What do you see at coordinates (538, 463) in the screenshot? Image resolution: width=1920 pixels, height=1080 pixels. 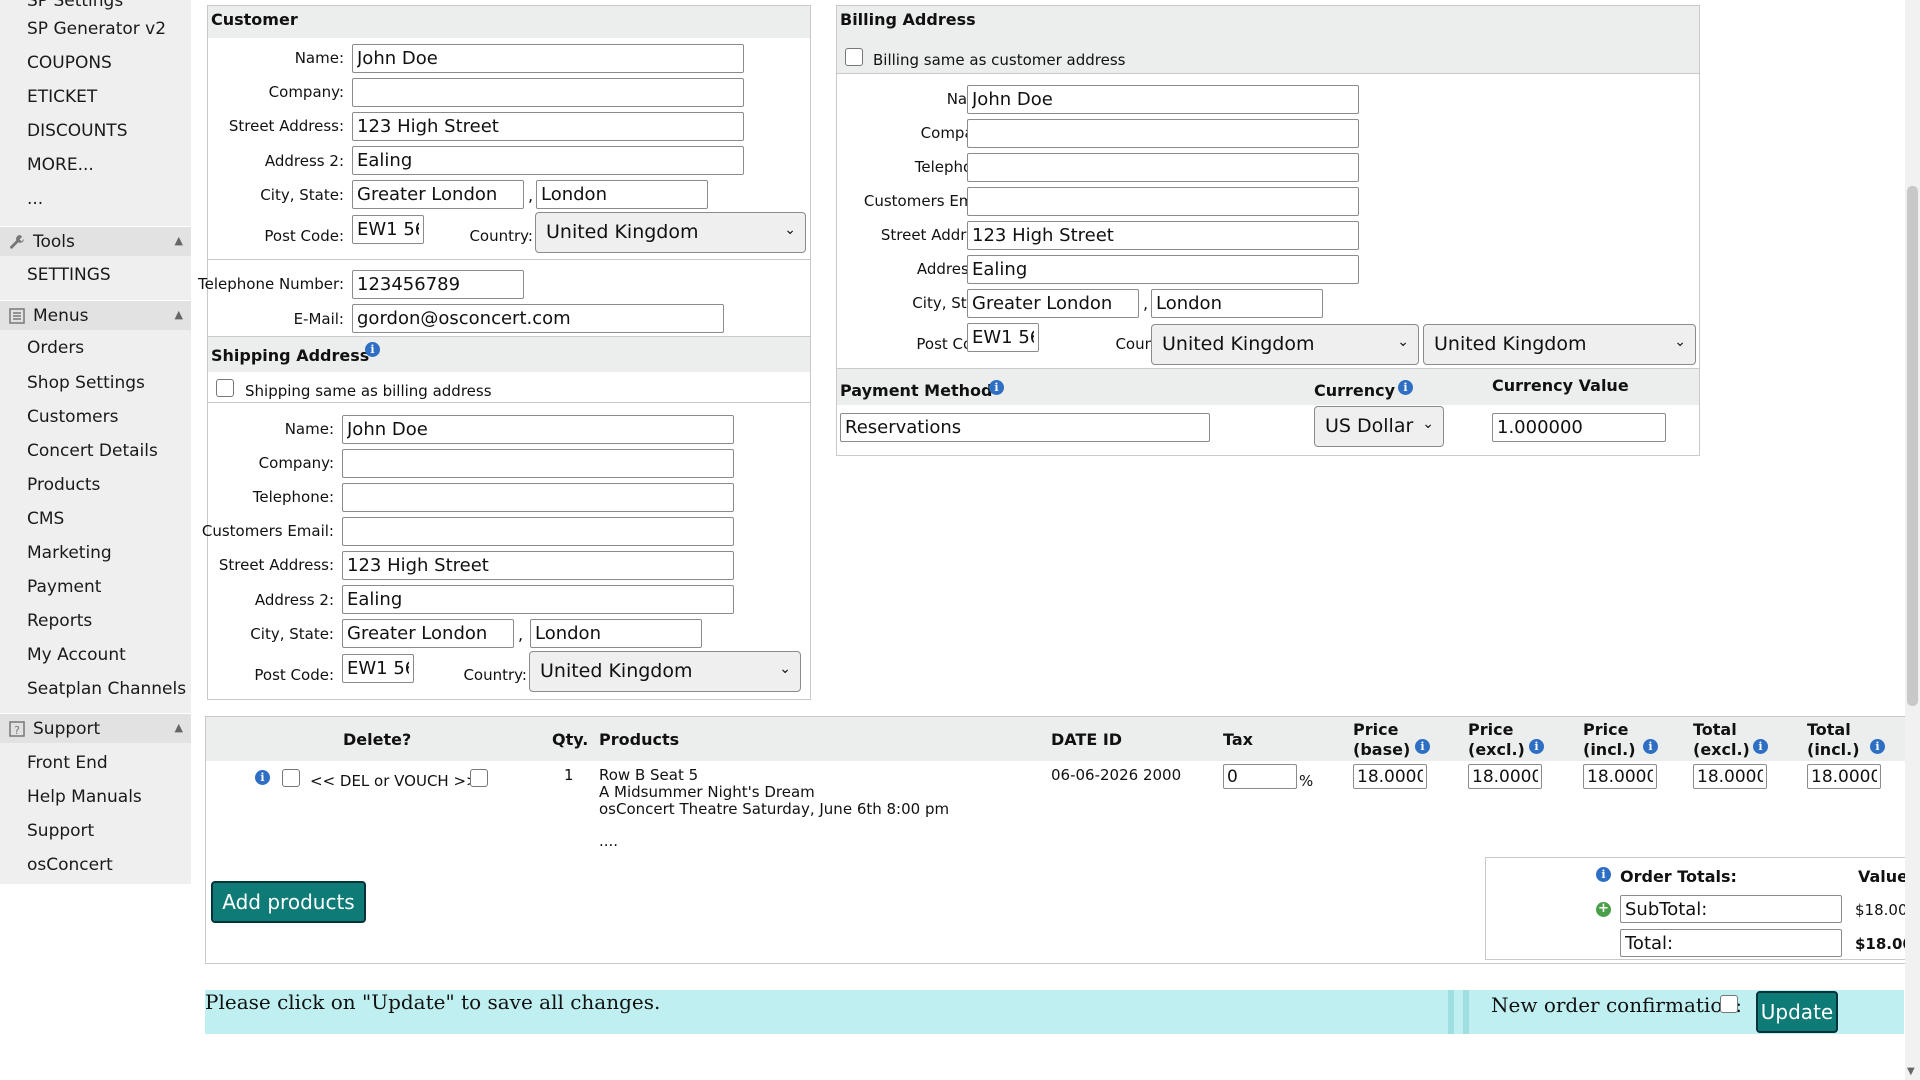 I see `shipping-company-input` at bounding box center [538, 463].